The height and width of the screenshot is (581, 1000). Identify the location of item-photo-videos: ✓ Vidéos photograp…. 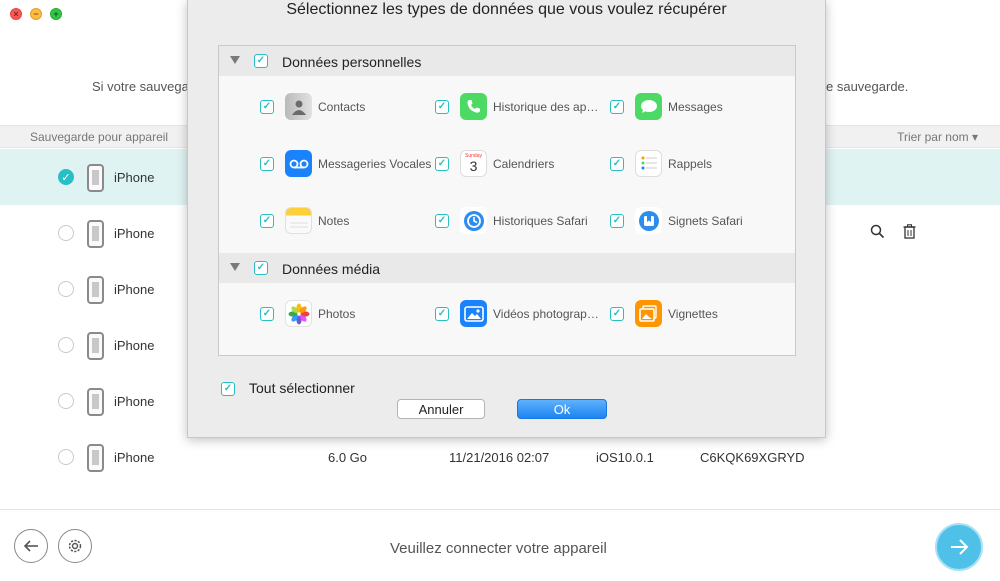
(522, 315).